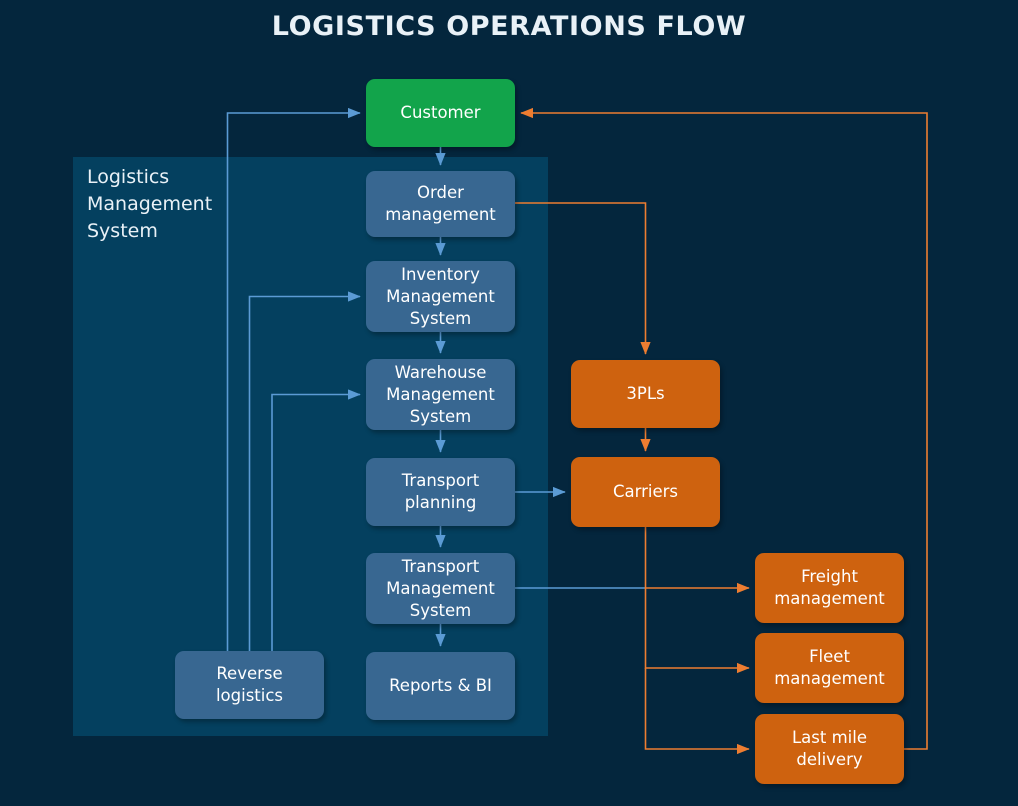 The image size is (1018, 806). I want to click on wire-reverse-logistics-to-customer, so click(293, 379).